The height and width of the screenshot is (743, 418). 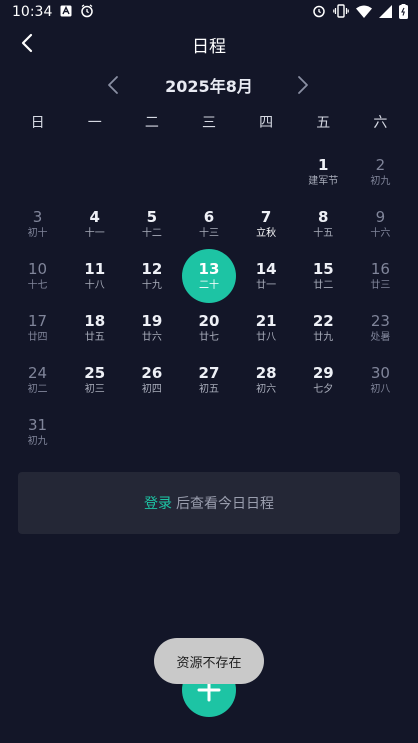 I want to click on toast-text: 资源不存在, so click(x=209, y=663).